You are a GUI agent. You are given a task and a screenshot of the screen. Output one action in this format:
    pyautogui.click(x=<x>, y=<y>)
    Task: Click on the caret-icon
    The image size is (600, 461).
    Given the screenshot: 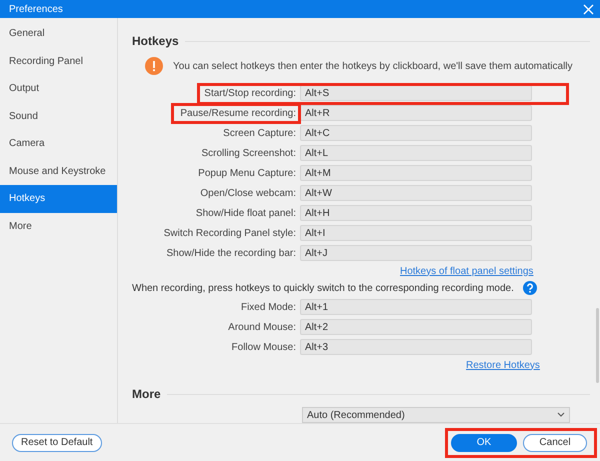 What is the action you would take?
    pyautogui.click(x=561, y=415)
    